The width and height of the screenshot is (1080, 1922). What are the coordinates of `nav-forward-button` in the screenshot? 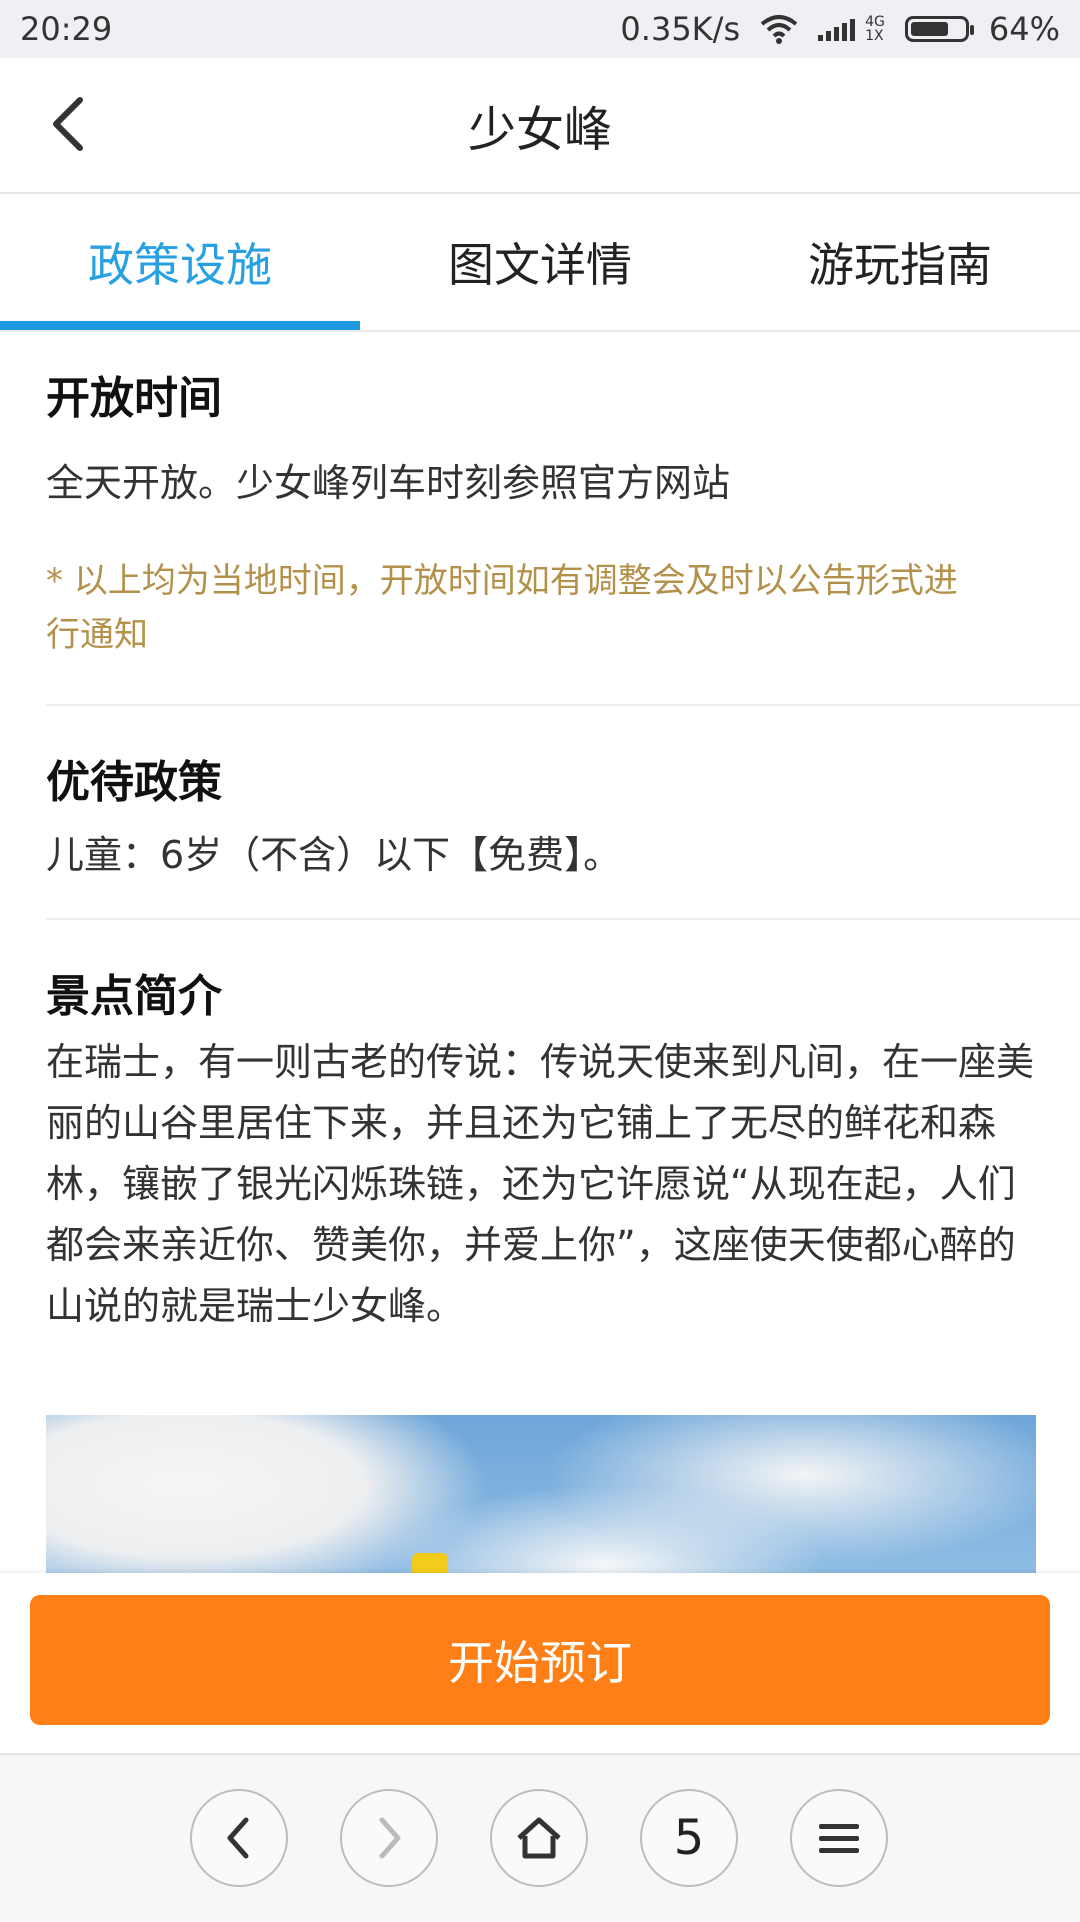 It's located at (389, 1838).